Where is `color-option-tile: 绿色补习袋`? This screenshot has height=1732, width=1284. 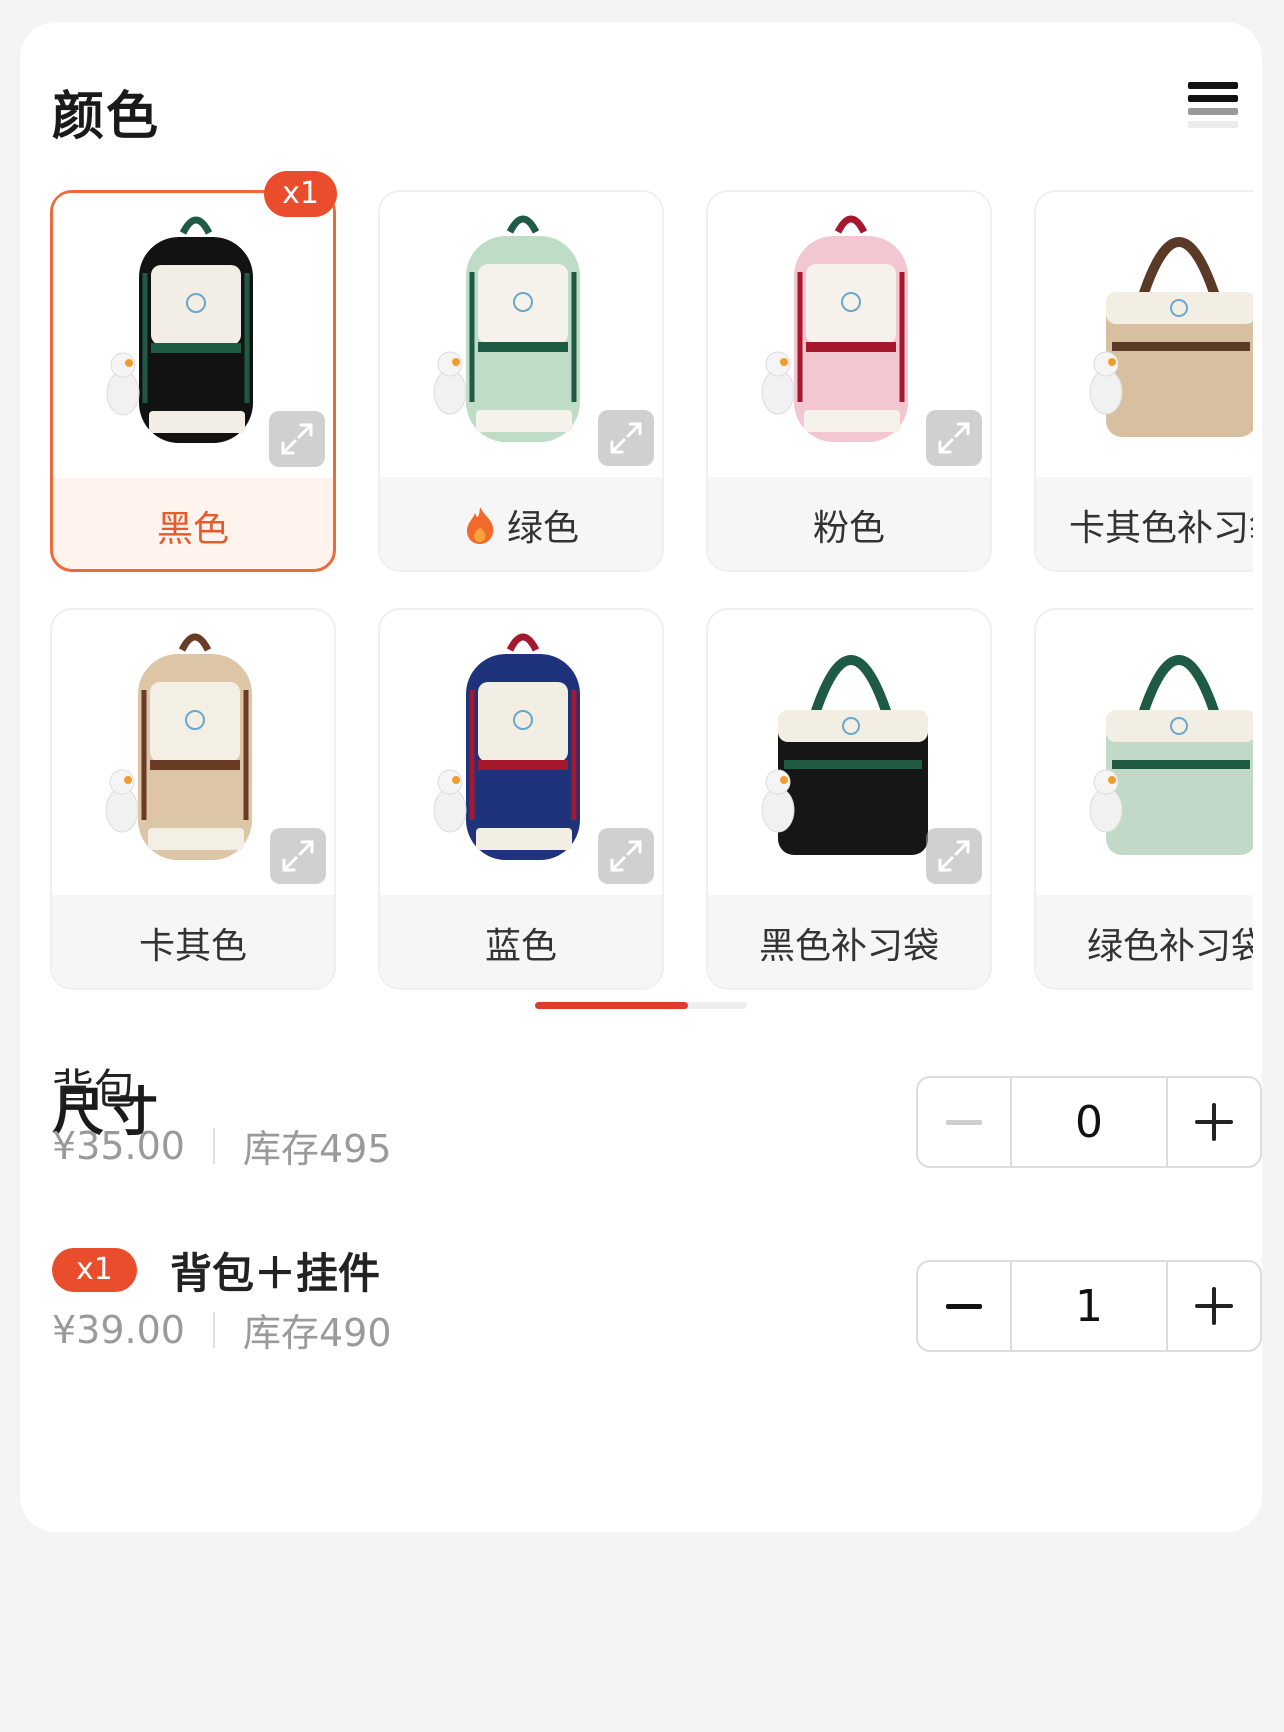 color-option-tile: 绿色补习袋 is located at coordinates (1143, 799).